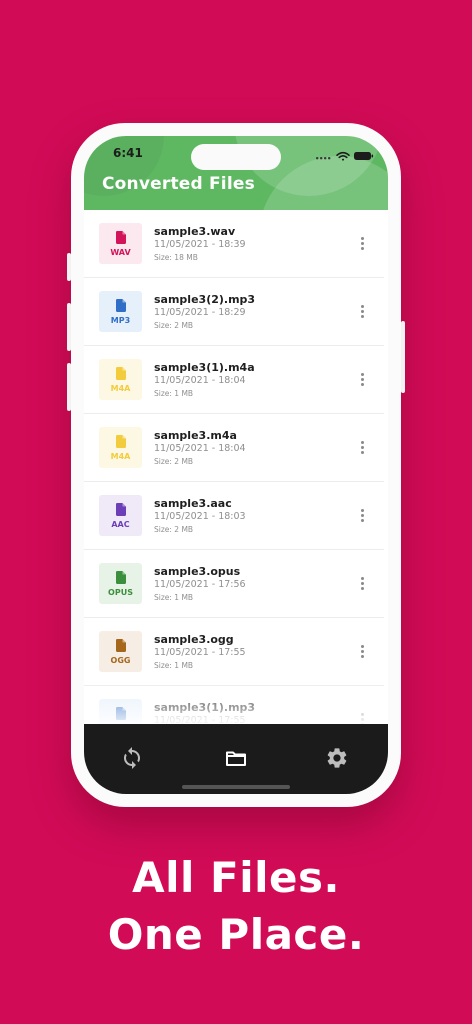 Image resolution: width=472 pixels, height=1024 pixels. What do you see at coordinates (195, 435) in the screenshot?
I see `file-name: sample3.m4a` at bounding box center [195, 435].